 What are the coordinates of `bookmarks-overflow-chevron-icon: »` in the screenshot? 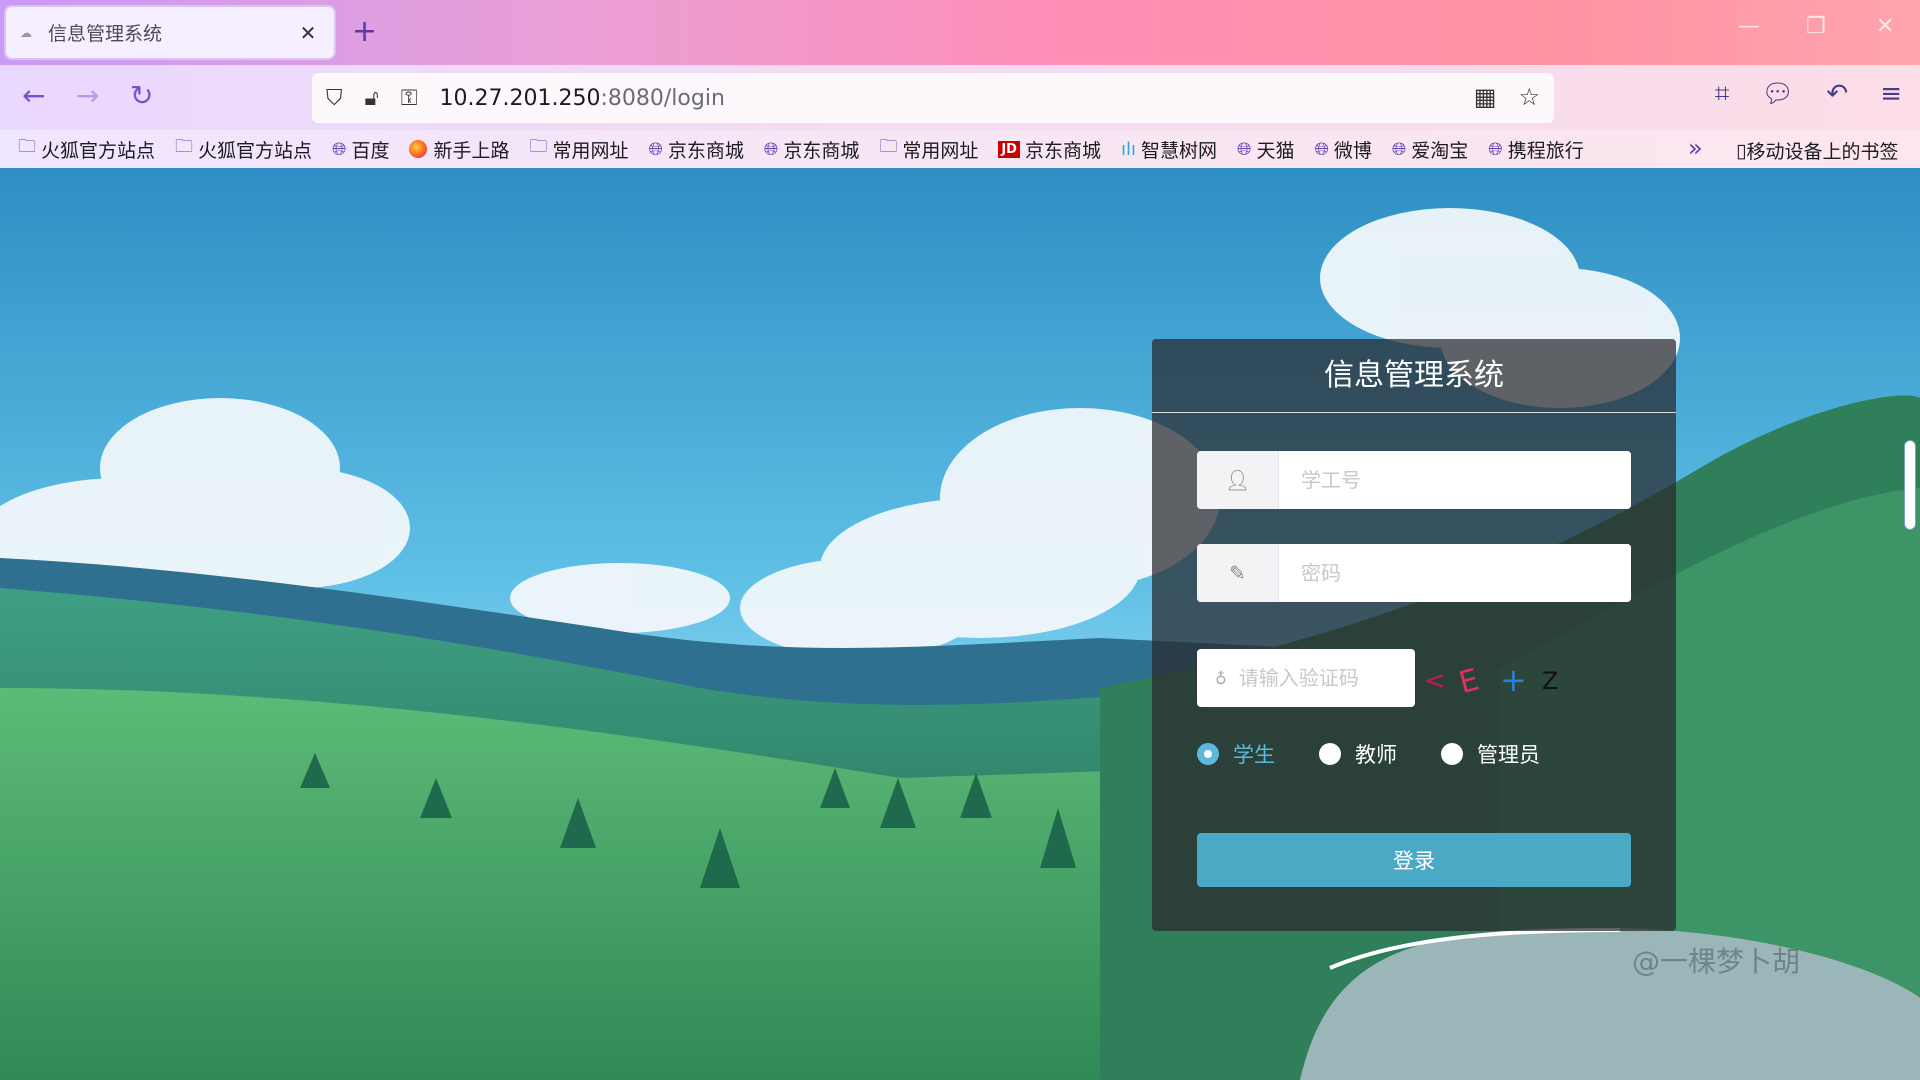 It's located at (1695, 148).